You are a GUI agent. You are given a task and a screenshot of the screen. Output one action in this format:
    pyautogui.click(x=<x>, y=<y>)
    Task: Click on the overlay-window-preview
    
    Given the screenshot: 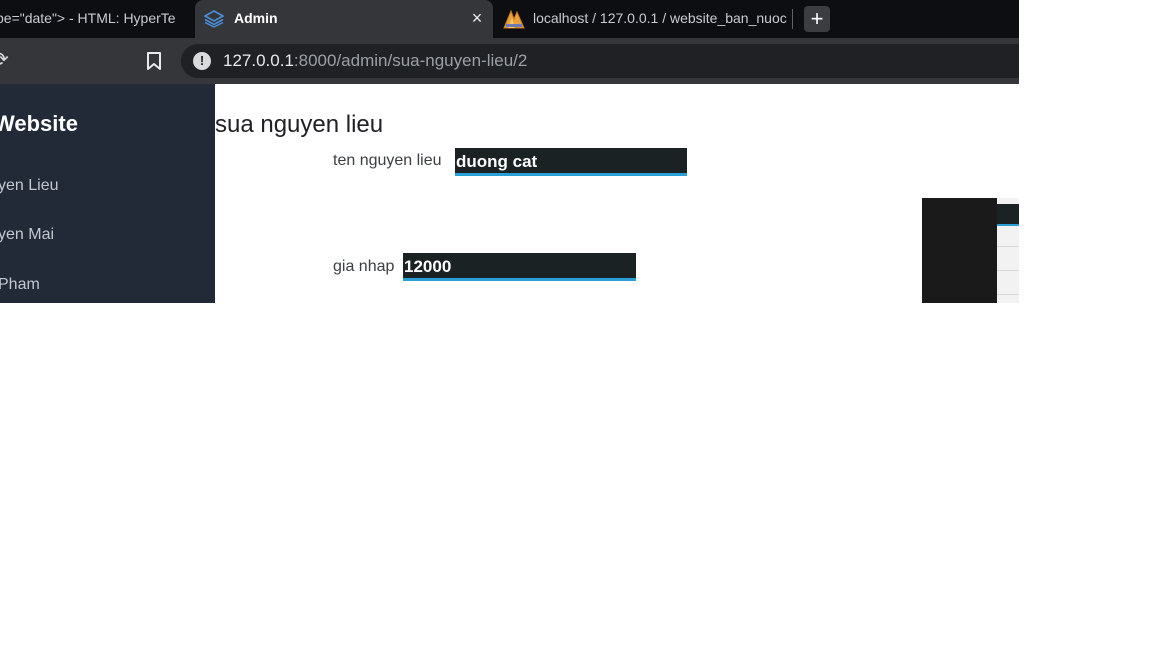 What is the action you would take?
    pyautogui.click(x=1008, y=250)
    